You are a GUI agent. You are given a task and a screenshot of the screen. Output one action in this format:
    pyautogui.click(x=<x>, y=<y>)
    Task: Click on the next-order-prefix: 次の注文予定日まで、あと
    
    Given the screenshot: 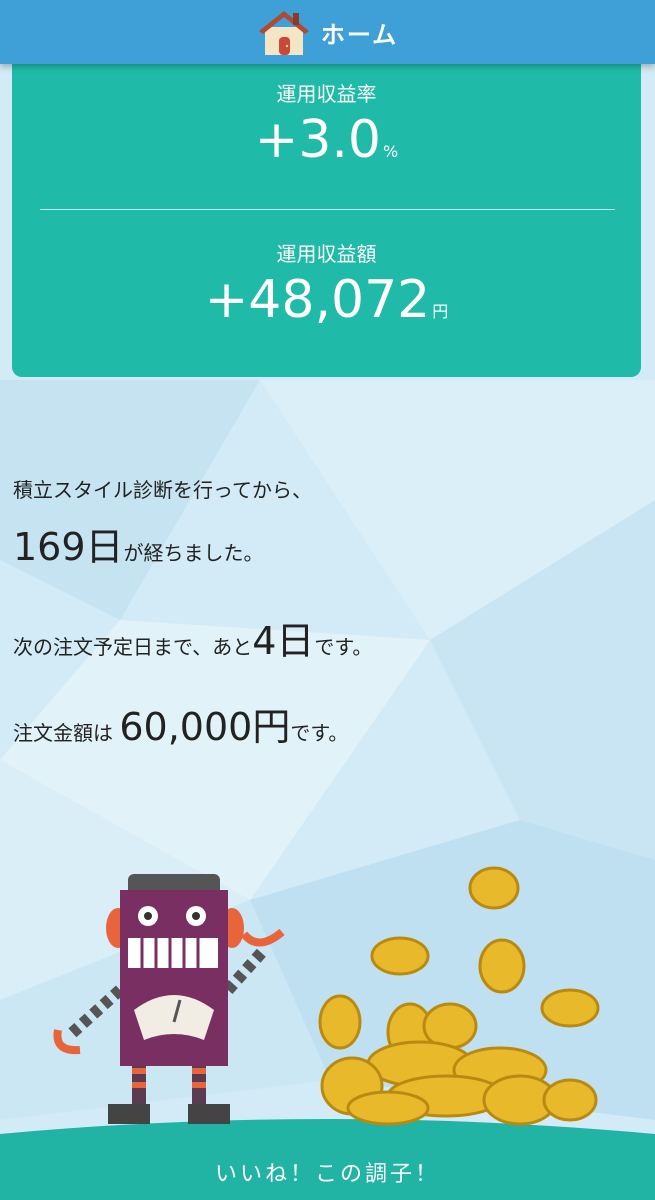 What is the action you would take?
    pyautogui.click(x=133, y=647)
    